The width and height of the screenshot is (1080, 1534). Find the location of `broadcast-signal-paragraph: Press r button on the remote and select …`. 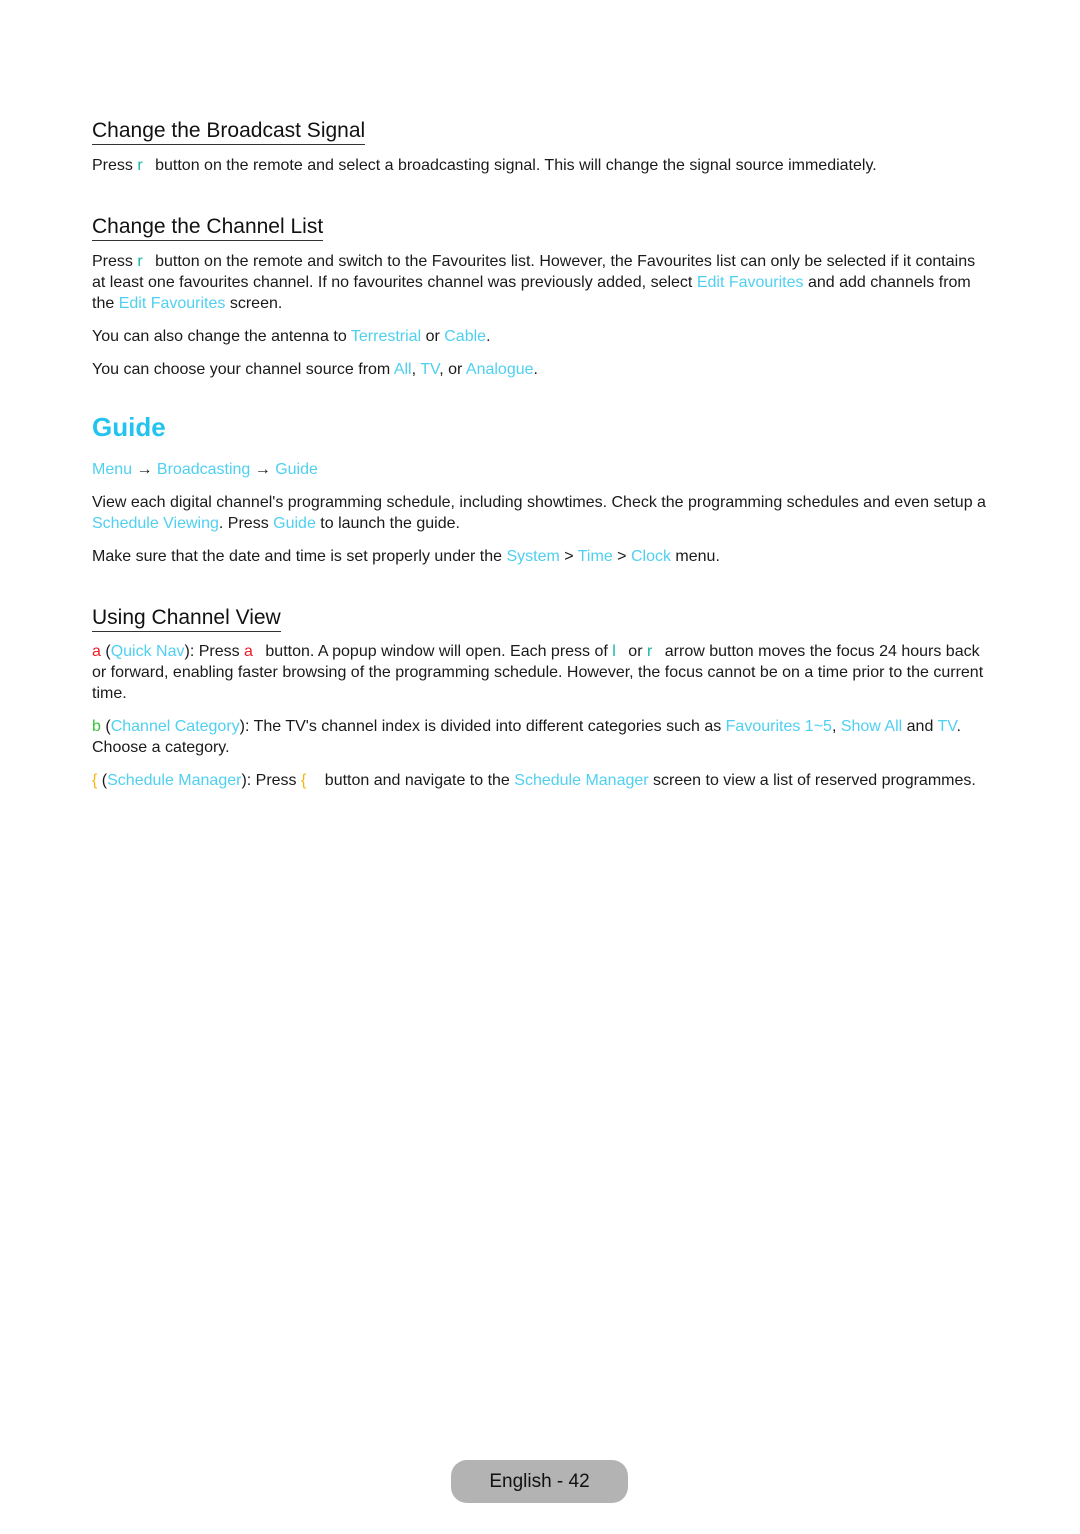

broadcast-signal-paragraph: Press r button on the remote and select … is located at coordinates (539, 165).